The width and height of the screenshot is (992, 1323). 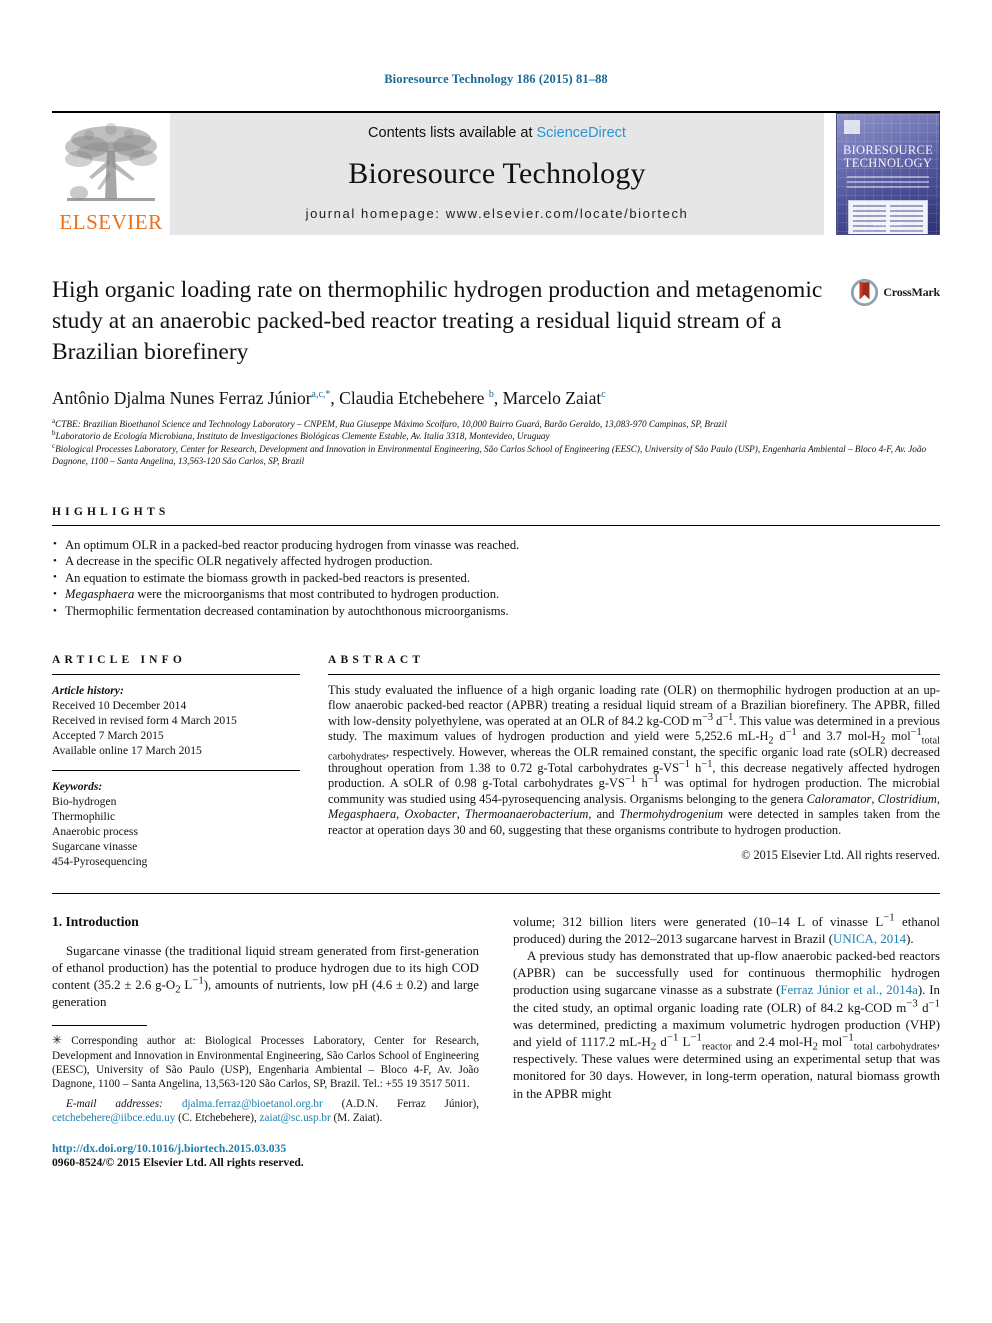 What do you see at coordinates (111, 511) in the screenshot?
I see `highlights-heading: HIGHLIGHTS` at bounding box center [111, 511].